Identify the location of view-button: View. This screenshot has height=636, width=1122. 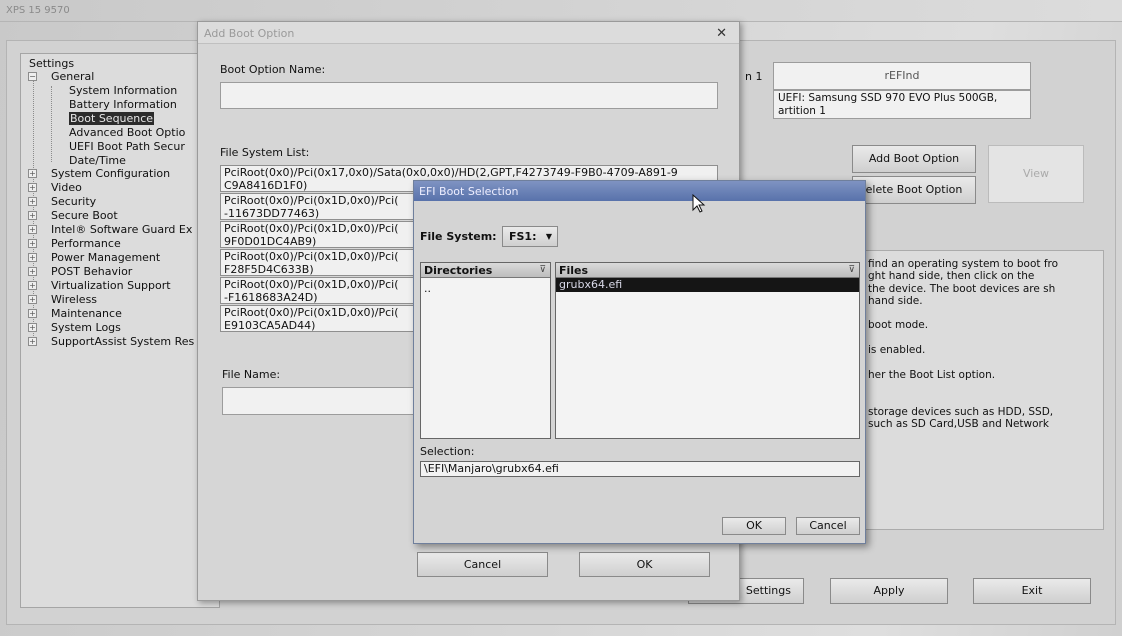
(1036, 174).